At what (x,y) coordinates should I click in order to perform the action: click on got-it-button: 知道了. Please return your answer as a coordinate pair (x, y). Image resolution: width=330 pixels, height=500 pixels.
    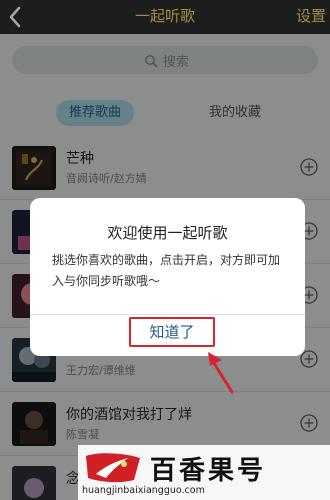
    Looking at the image, I should click on (172, 332).